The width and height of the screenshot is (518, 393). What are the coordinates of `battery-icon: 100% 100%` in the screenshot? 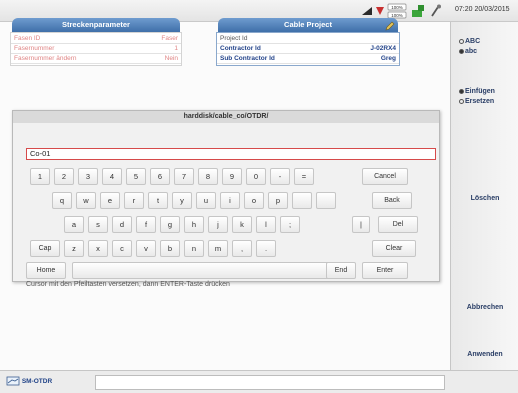 It's located at (397, 11).